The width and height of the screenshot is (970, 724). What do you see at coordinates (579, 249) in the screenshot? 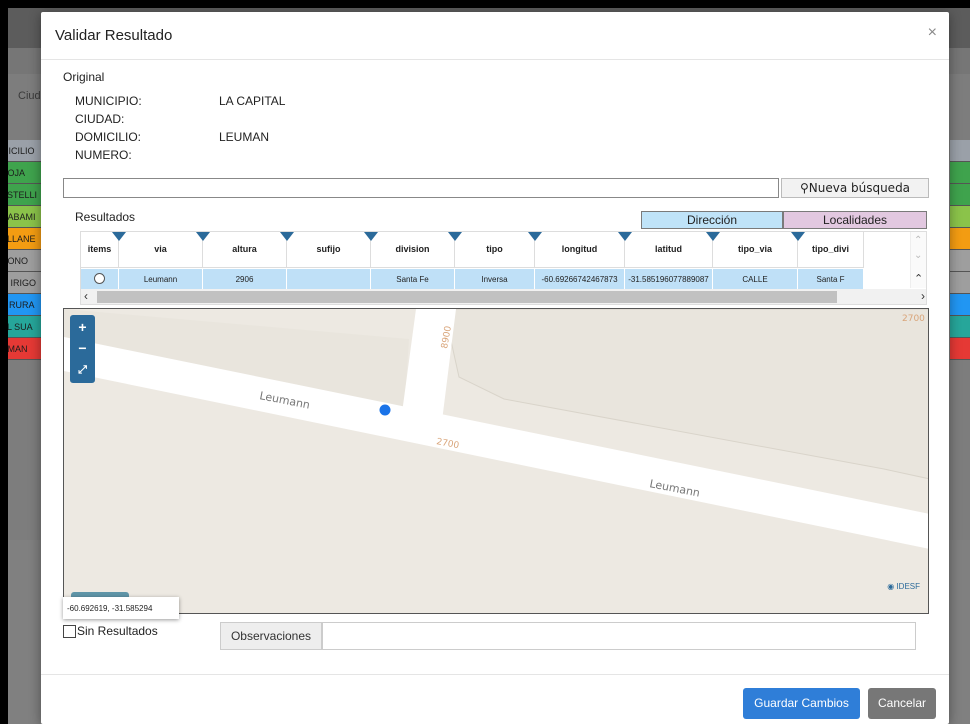
I see `column-header-label: longitud` at bounding box center [579, 249].